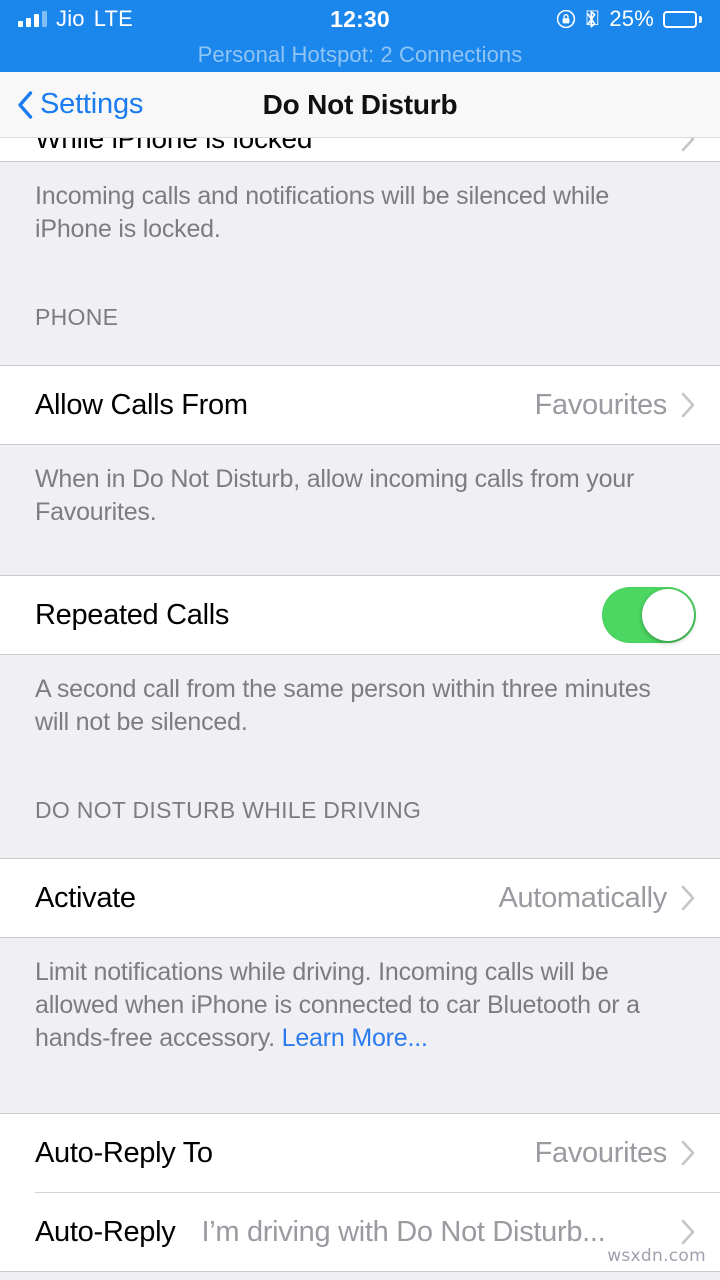 Image resolution: width=720 pixels, height=1280 pixels. Describe the element at coordinates (582, 897) in the screenshot. I see `activate-value: Automatically` at that location.